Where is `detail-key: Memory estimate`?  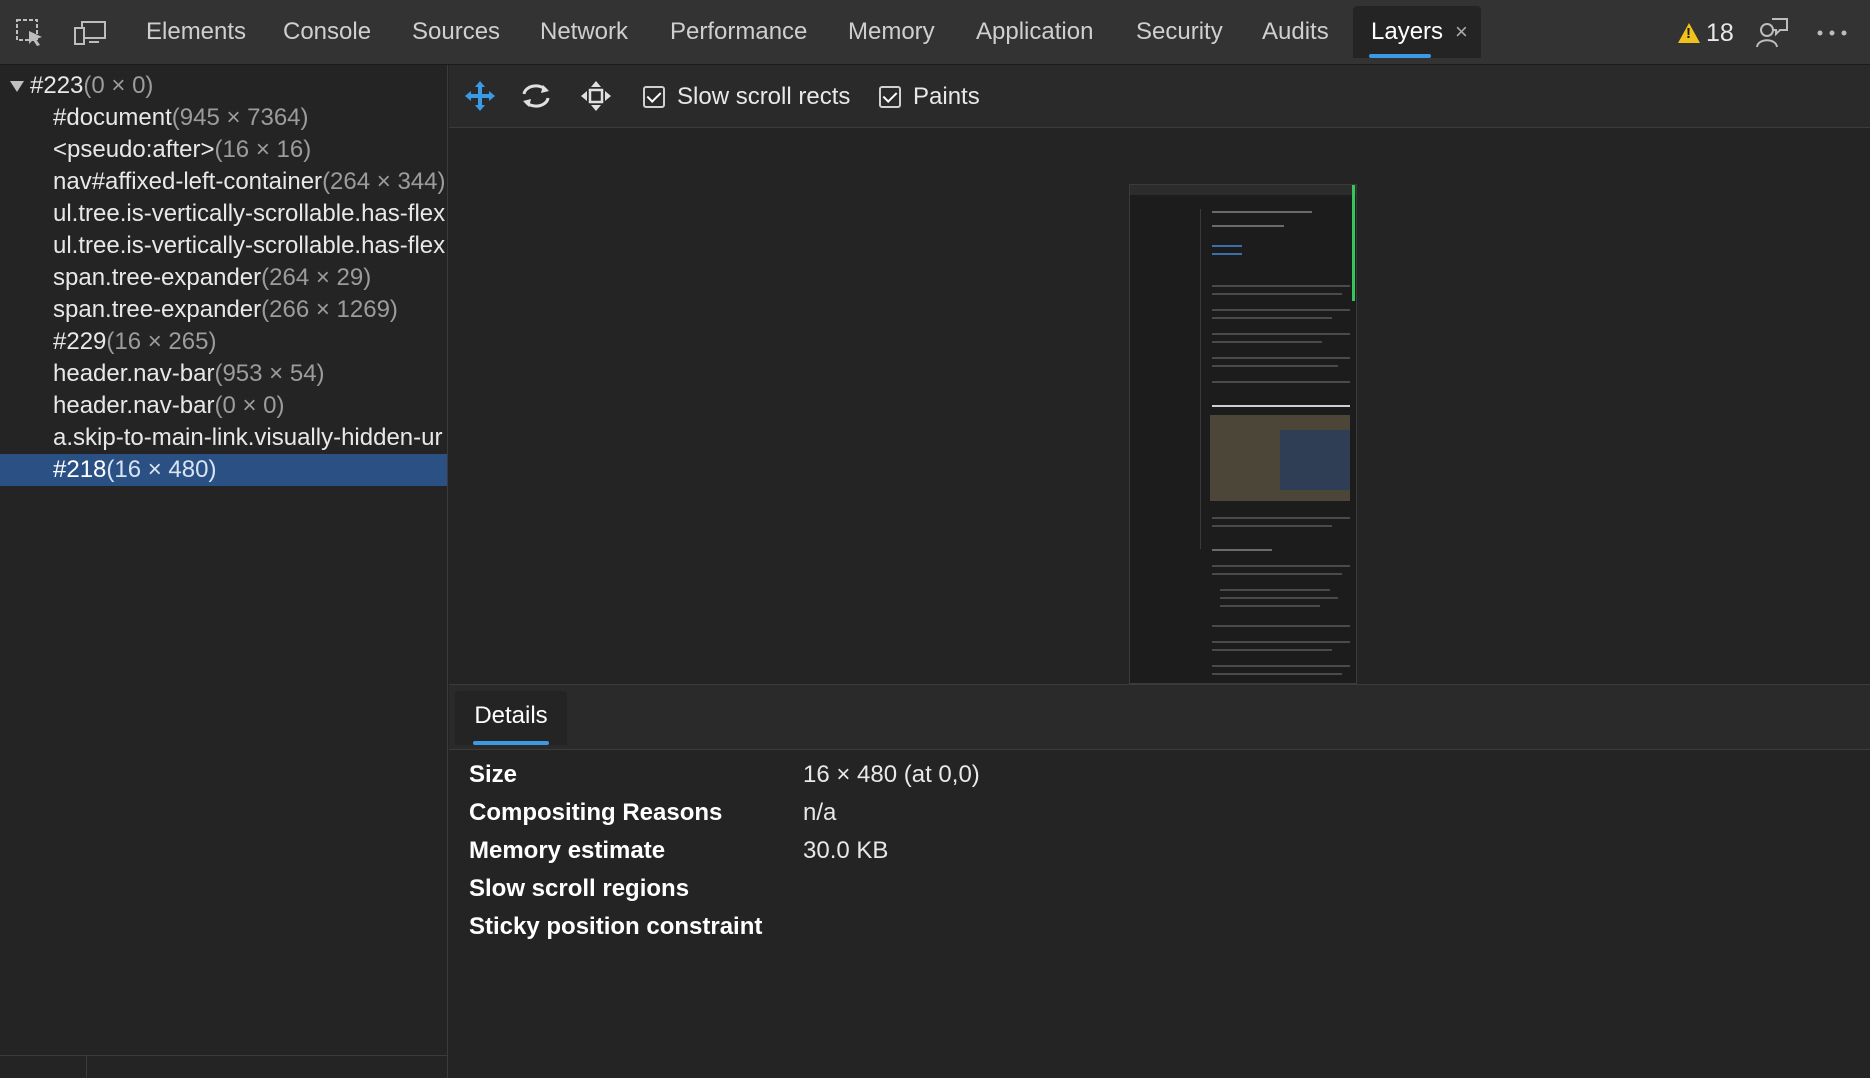 detail-key: Memory estimate is located at coordinates (567, 850).